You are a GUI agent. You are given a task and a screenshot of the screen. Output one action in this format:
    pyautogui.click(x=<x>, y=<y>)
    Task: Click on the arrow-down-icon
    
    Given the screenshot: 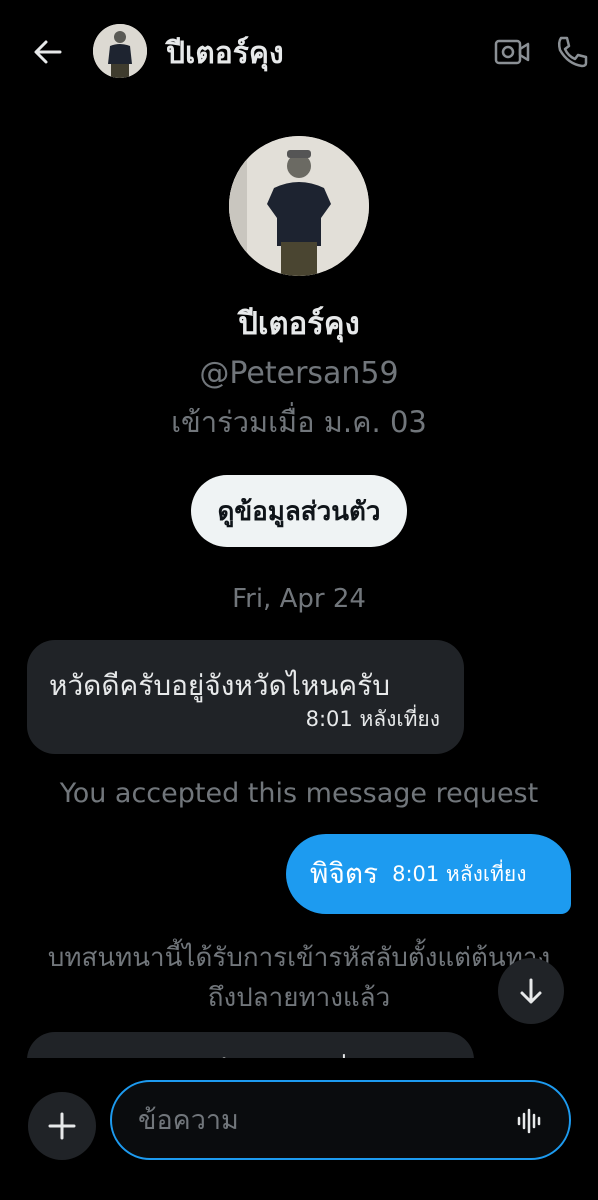 What is the action you would take?
    pyautogui.click(x=531, y=991)
    